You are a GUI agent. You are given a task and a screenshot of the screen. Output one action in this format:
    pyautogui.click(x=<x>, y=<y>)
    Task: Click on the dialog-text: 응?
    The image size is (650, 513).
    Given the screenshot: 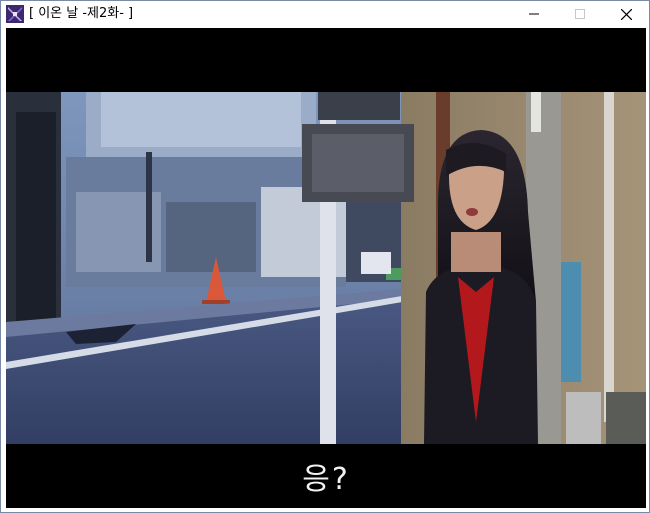 What is the action you would take?
    pyautogui.click(x=326, y=479)
    